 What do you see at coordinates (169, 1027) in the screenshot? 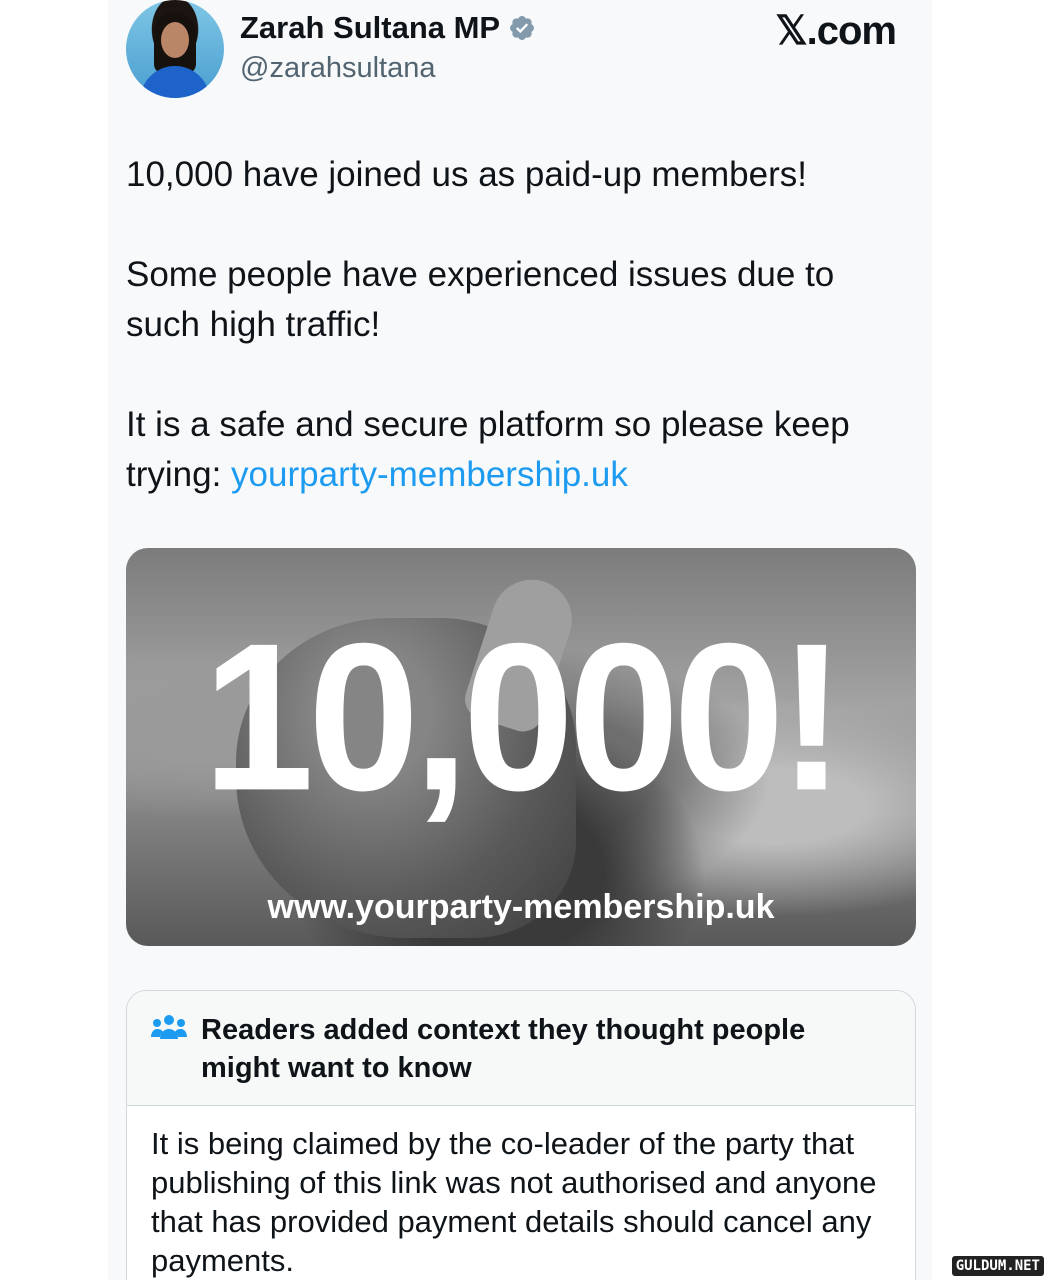
I see `people-icon` at bounding box center [169, 1027].